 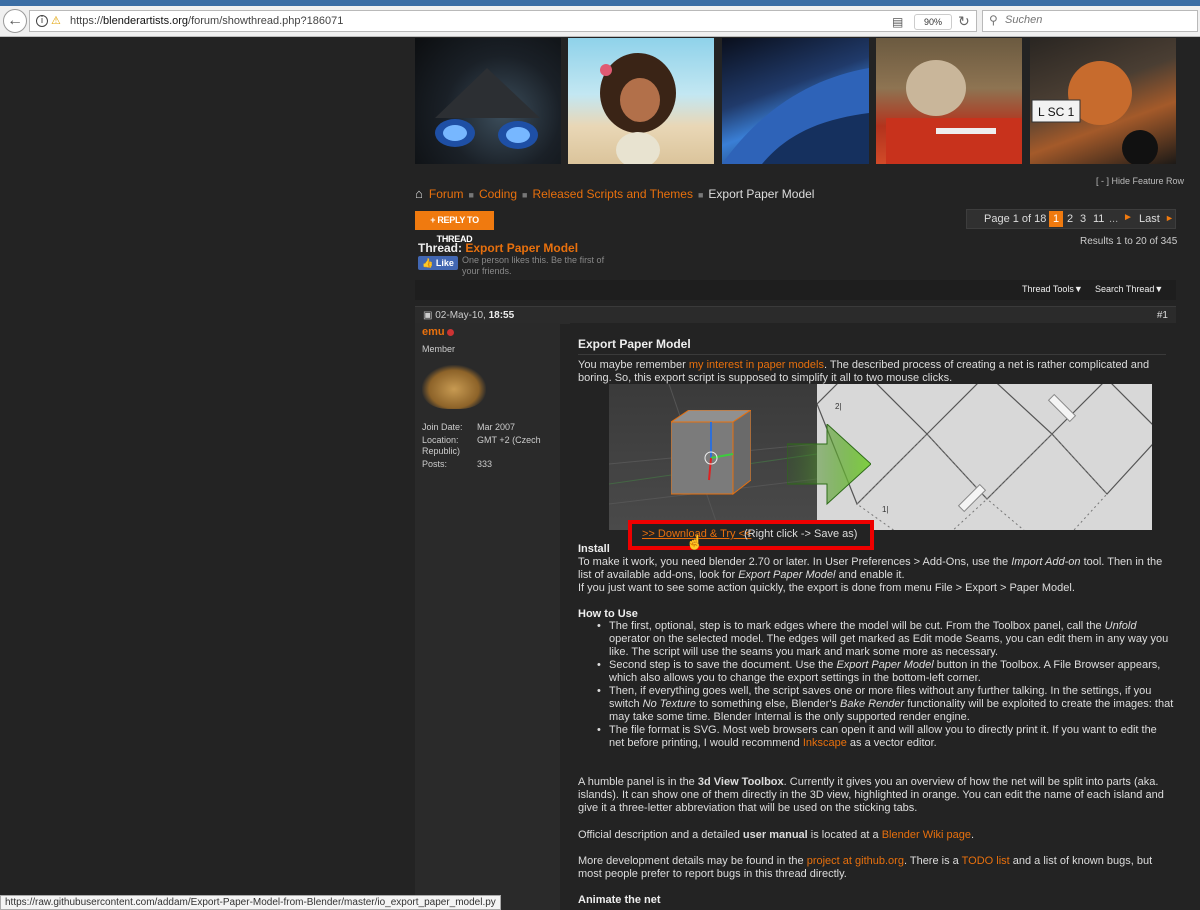 What do you see at coordinates (829, 465) in the screenshot?
I see `green-arrow-icon` at bounding box center [829, 465].